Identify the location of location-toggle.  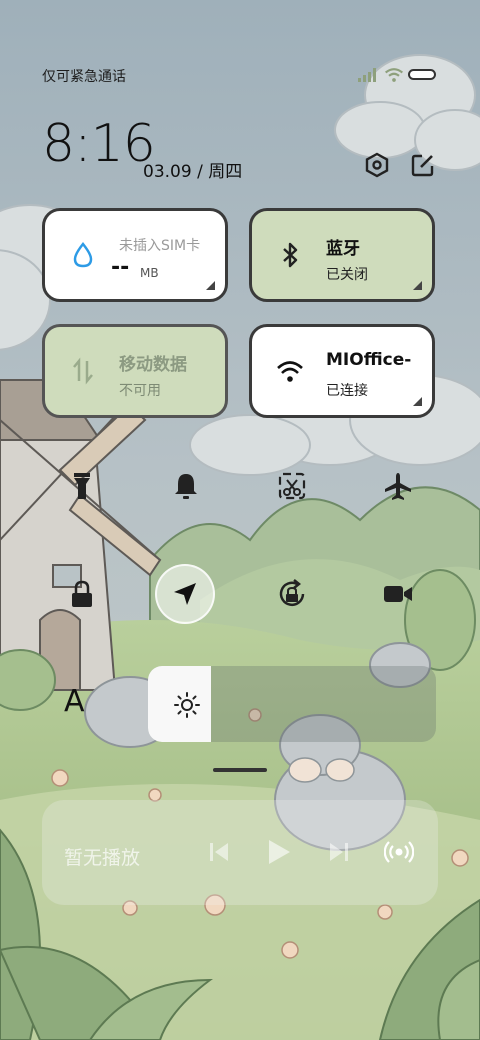
(185, 594).